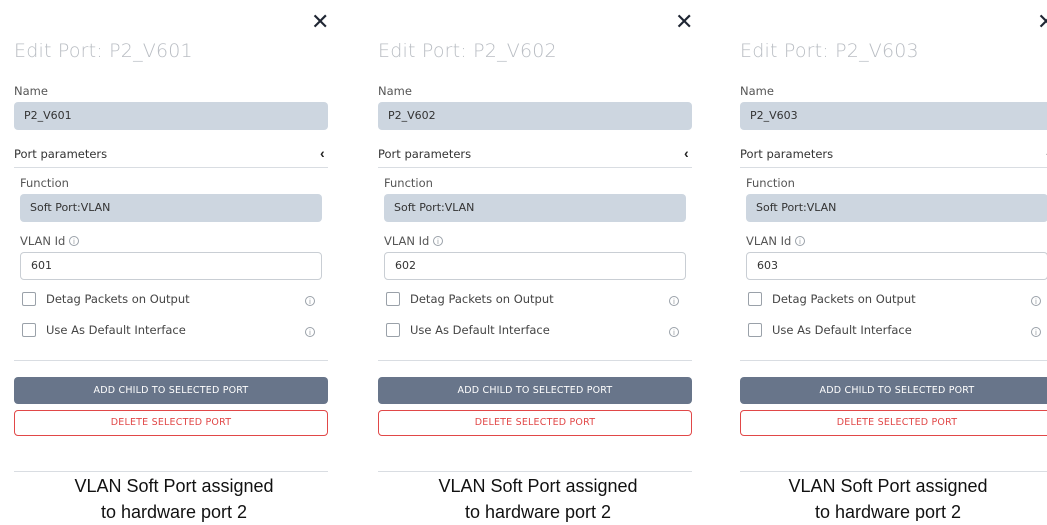 Image resolution: width=1047 pixels, height=525 pixels. What do you see at coordinates (171, 266) in the screenshot?
I see `vlan-id-input: 601` at bounding box center [171, 266].